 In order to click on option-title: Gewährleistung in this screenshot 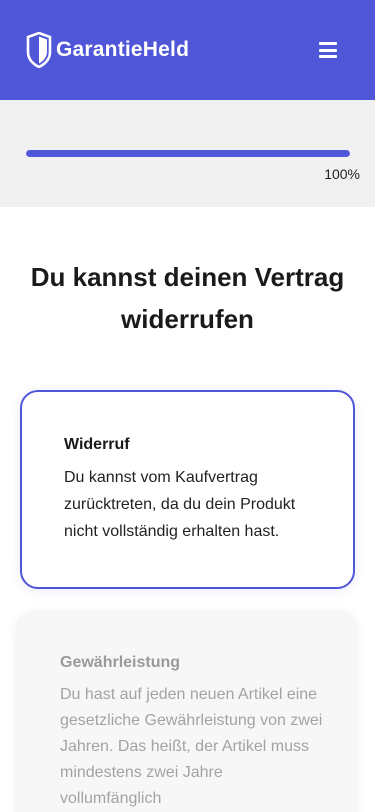, I will do `click(120, 662)`.